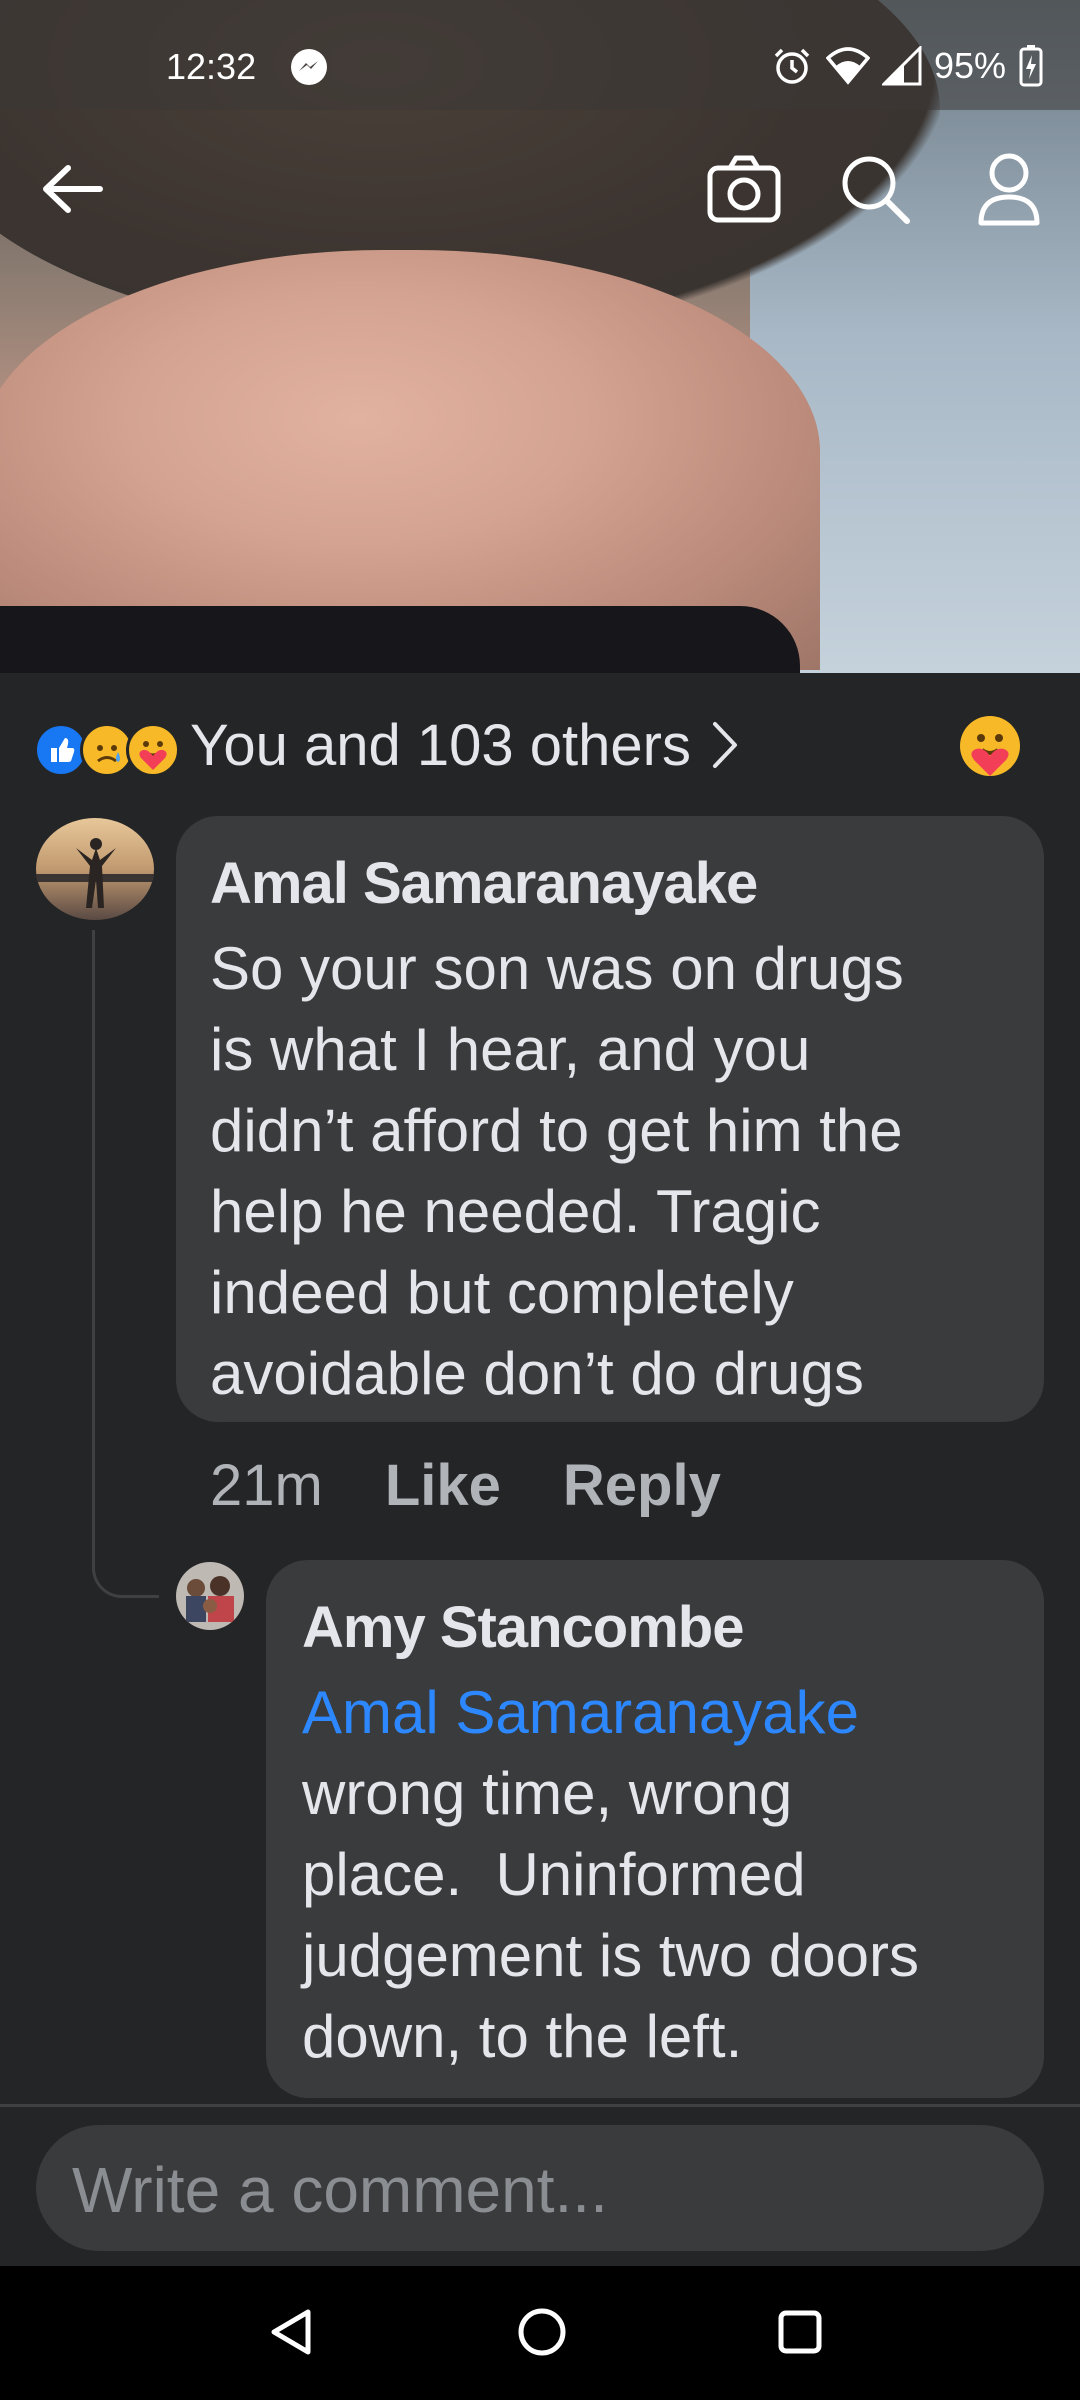 This screenshot has width=1080, height=2400. What do you see at coordinates (440, 745) in the screenshot?
I see `reactions-summary-text: You and 103 others` at bounding box center [440, 745].